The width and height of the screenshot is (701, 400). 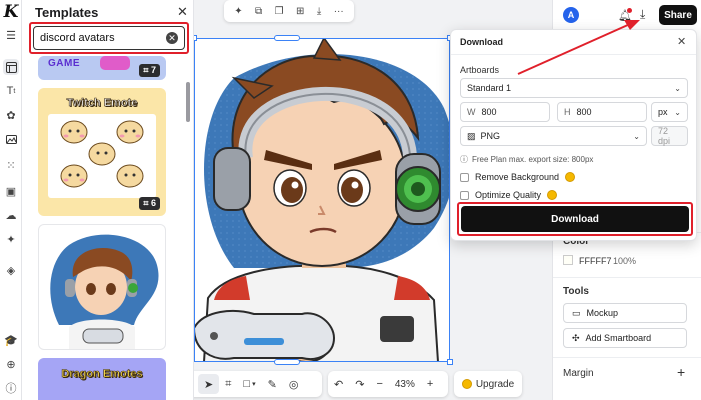 What do you see at coordinates (300, 11) in the screenshot?
I see `add-page-icon: ⊞` at bounding box center [300, 11].